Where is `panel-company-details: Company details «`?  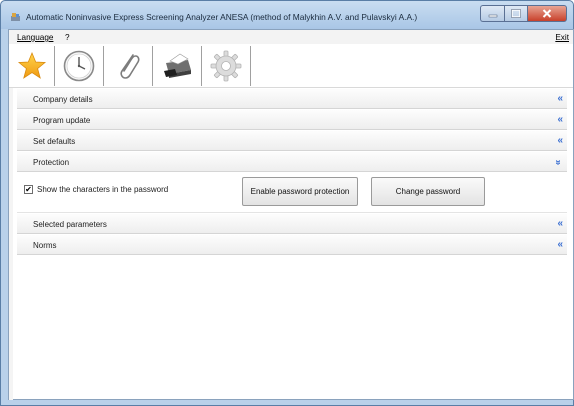 panel-company-details: Company details « is located at coordinates (292, 98).